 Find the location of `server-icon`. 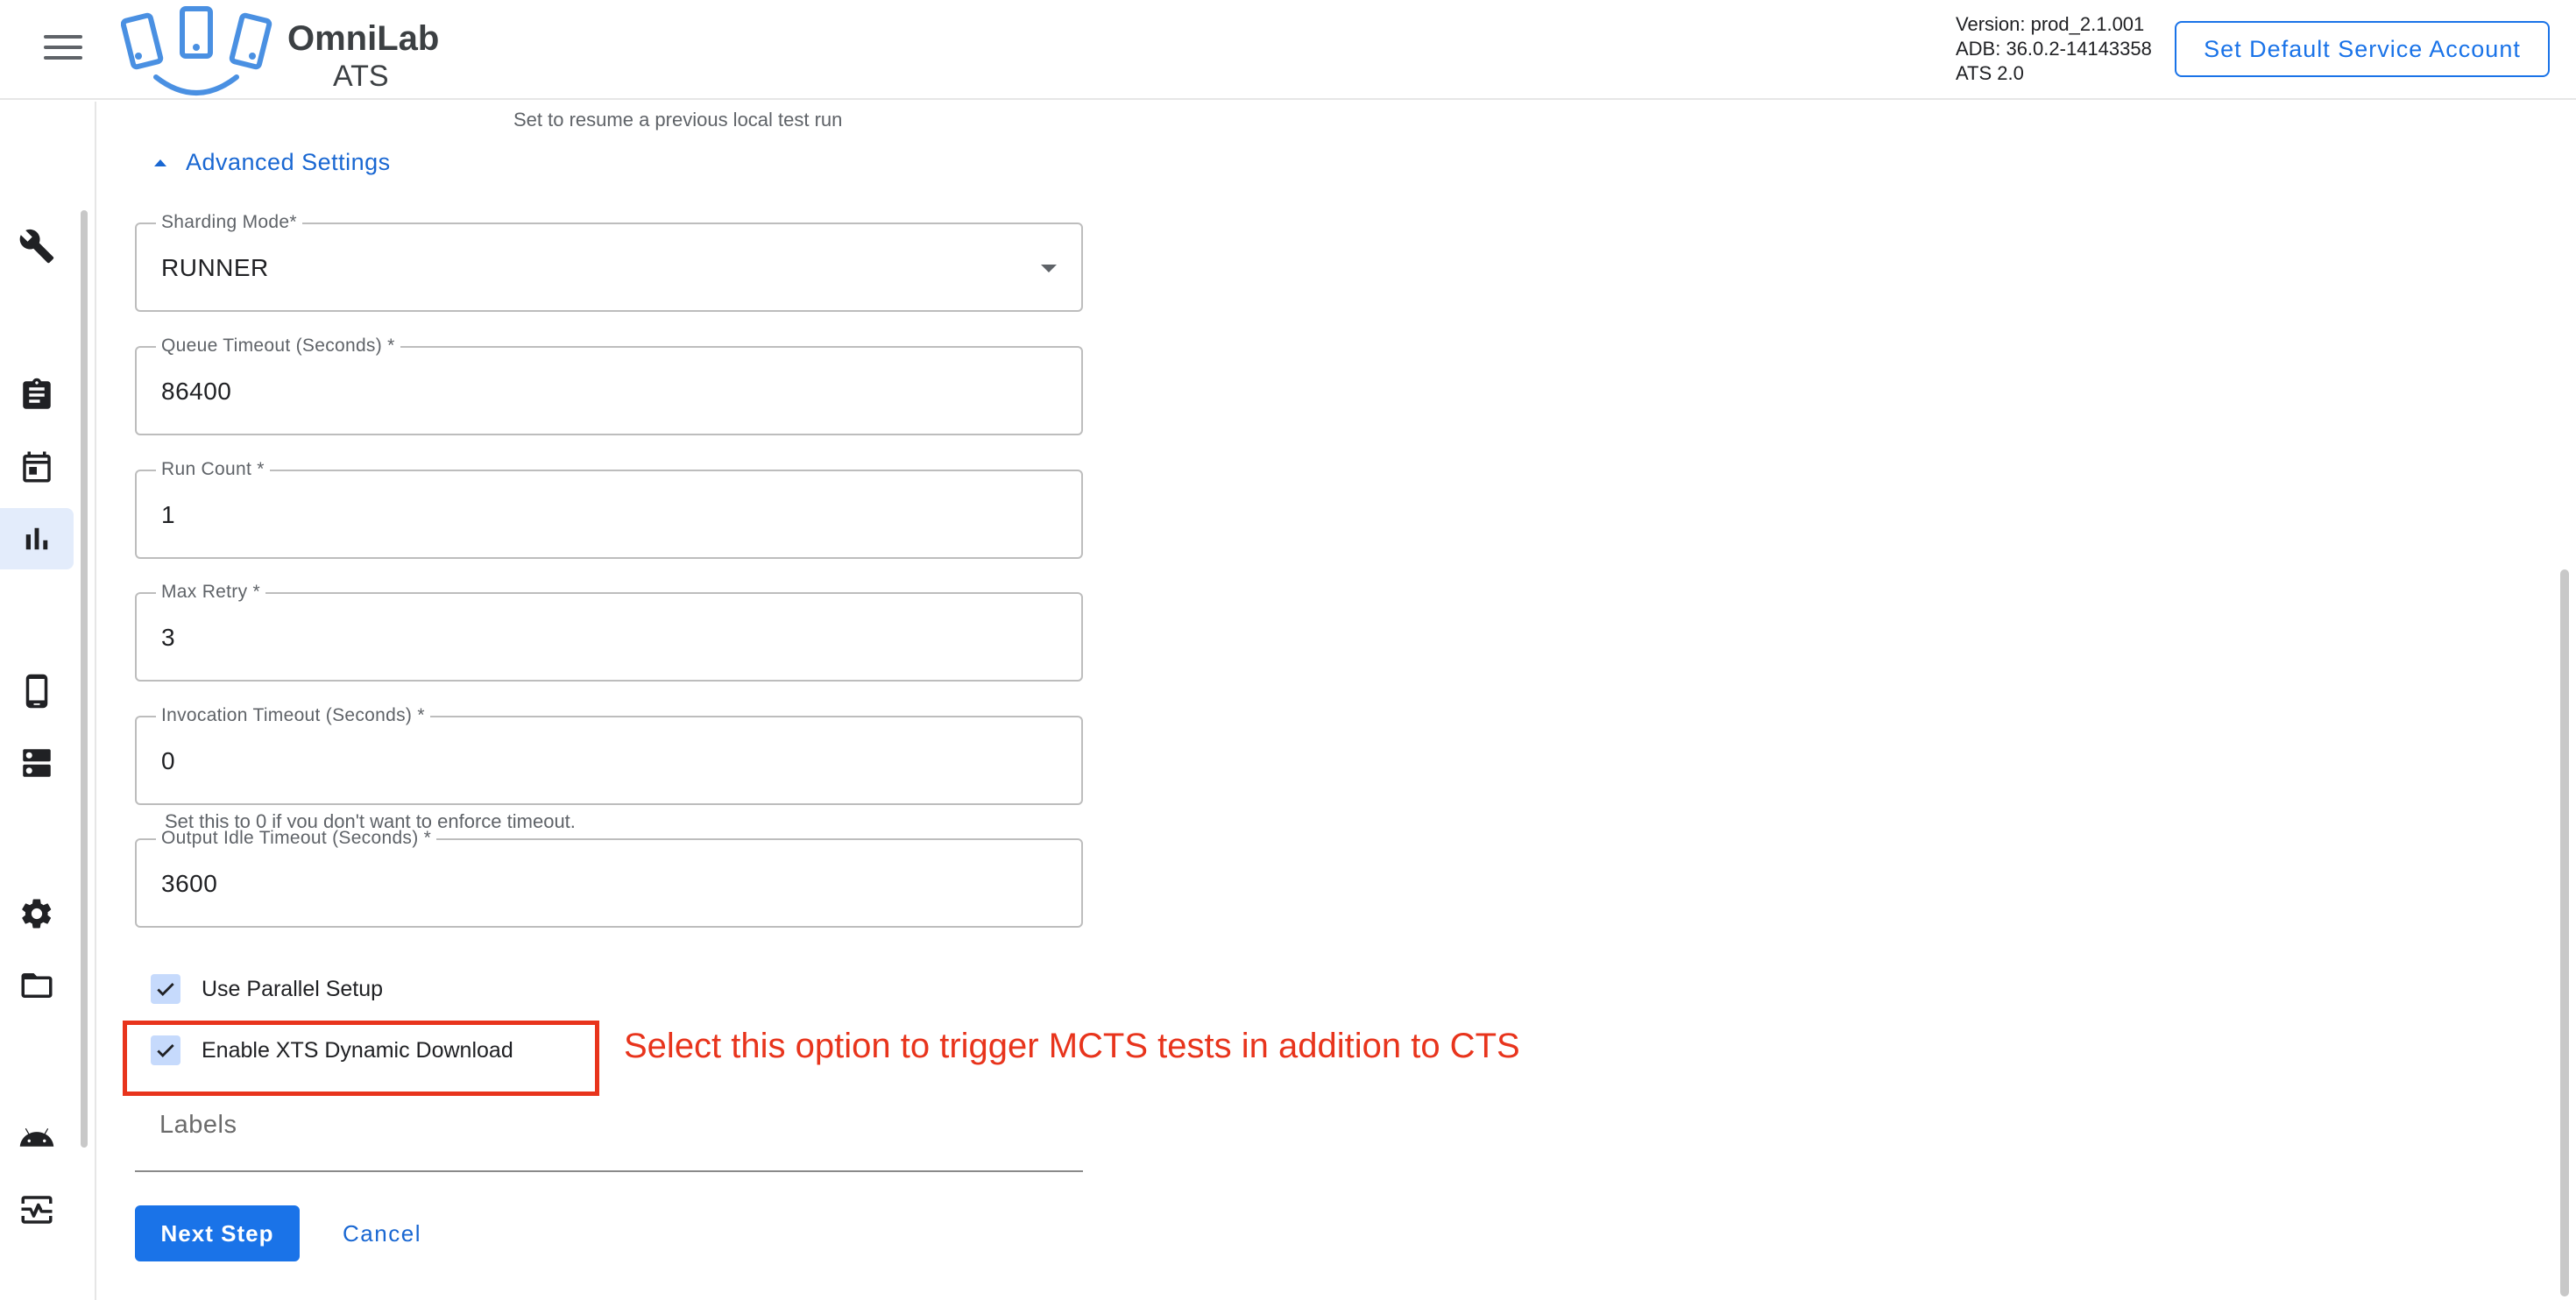

server-icon is located at coordinates (37, 763).